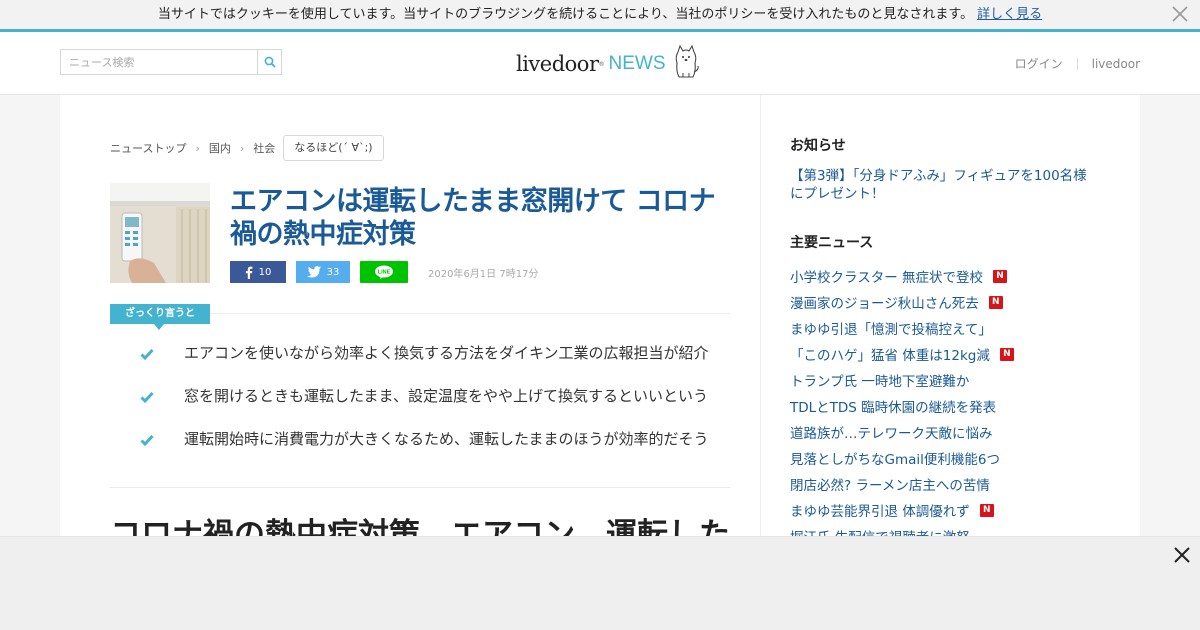 The width and height of the screenshot is (1200, 630). I want to click on search-icon, so click(270, 62).